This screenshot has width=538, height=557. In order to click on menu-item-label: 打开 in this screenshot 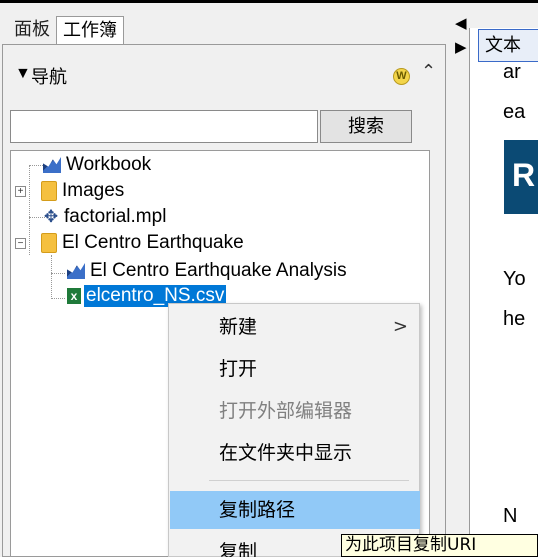, I will do `click(238, 369)`.